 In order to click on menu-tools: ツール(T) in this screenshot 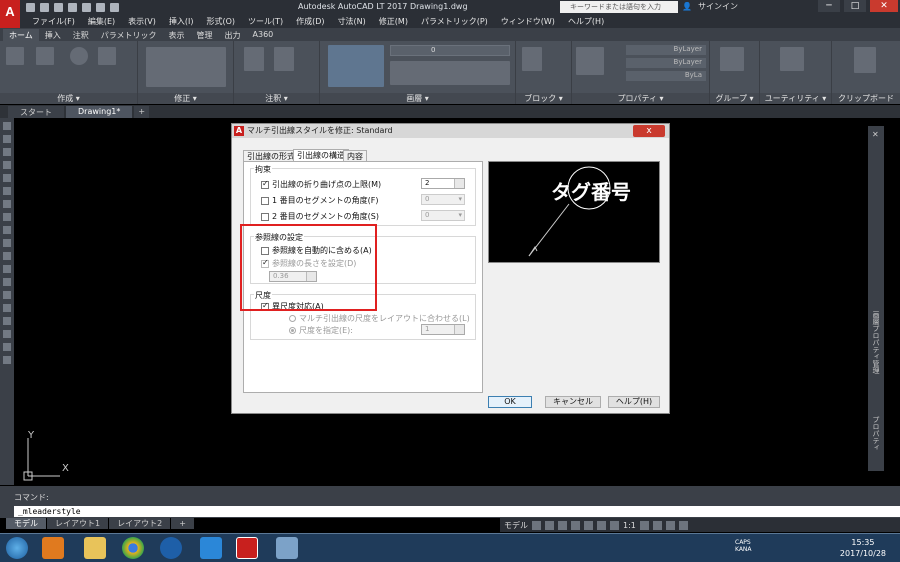, I will do `click(265, 21)`.